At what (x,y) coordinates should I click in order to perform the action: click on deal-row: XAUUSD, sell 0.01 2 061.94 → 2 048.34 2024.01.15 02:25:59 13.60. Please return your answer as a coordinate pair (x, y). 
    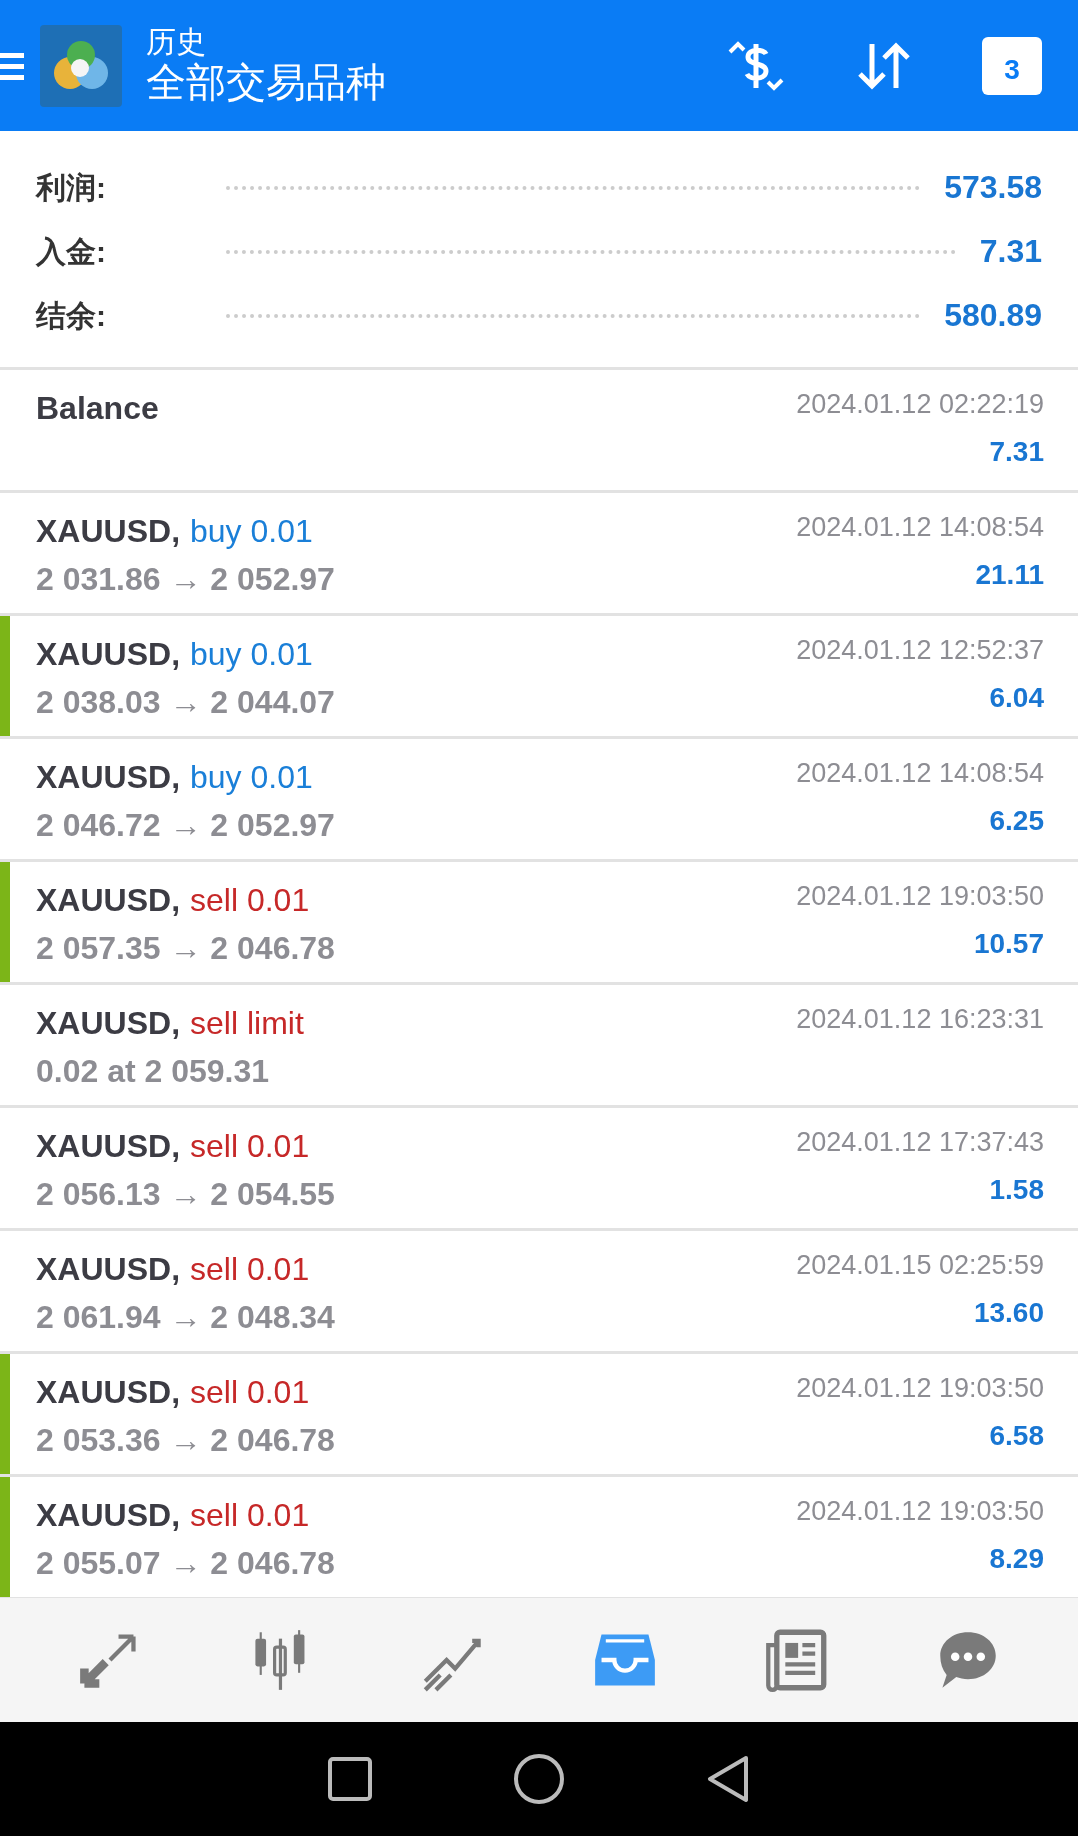
    Looking at the image, I should click on (539, 1292).